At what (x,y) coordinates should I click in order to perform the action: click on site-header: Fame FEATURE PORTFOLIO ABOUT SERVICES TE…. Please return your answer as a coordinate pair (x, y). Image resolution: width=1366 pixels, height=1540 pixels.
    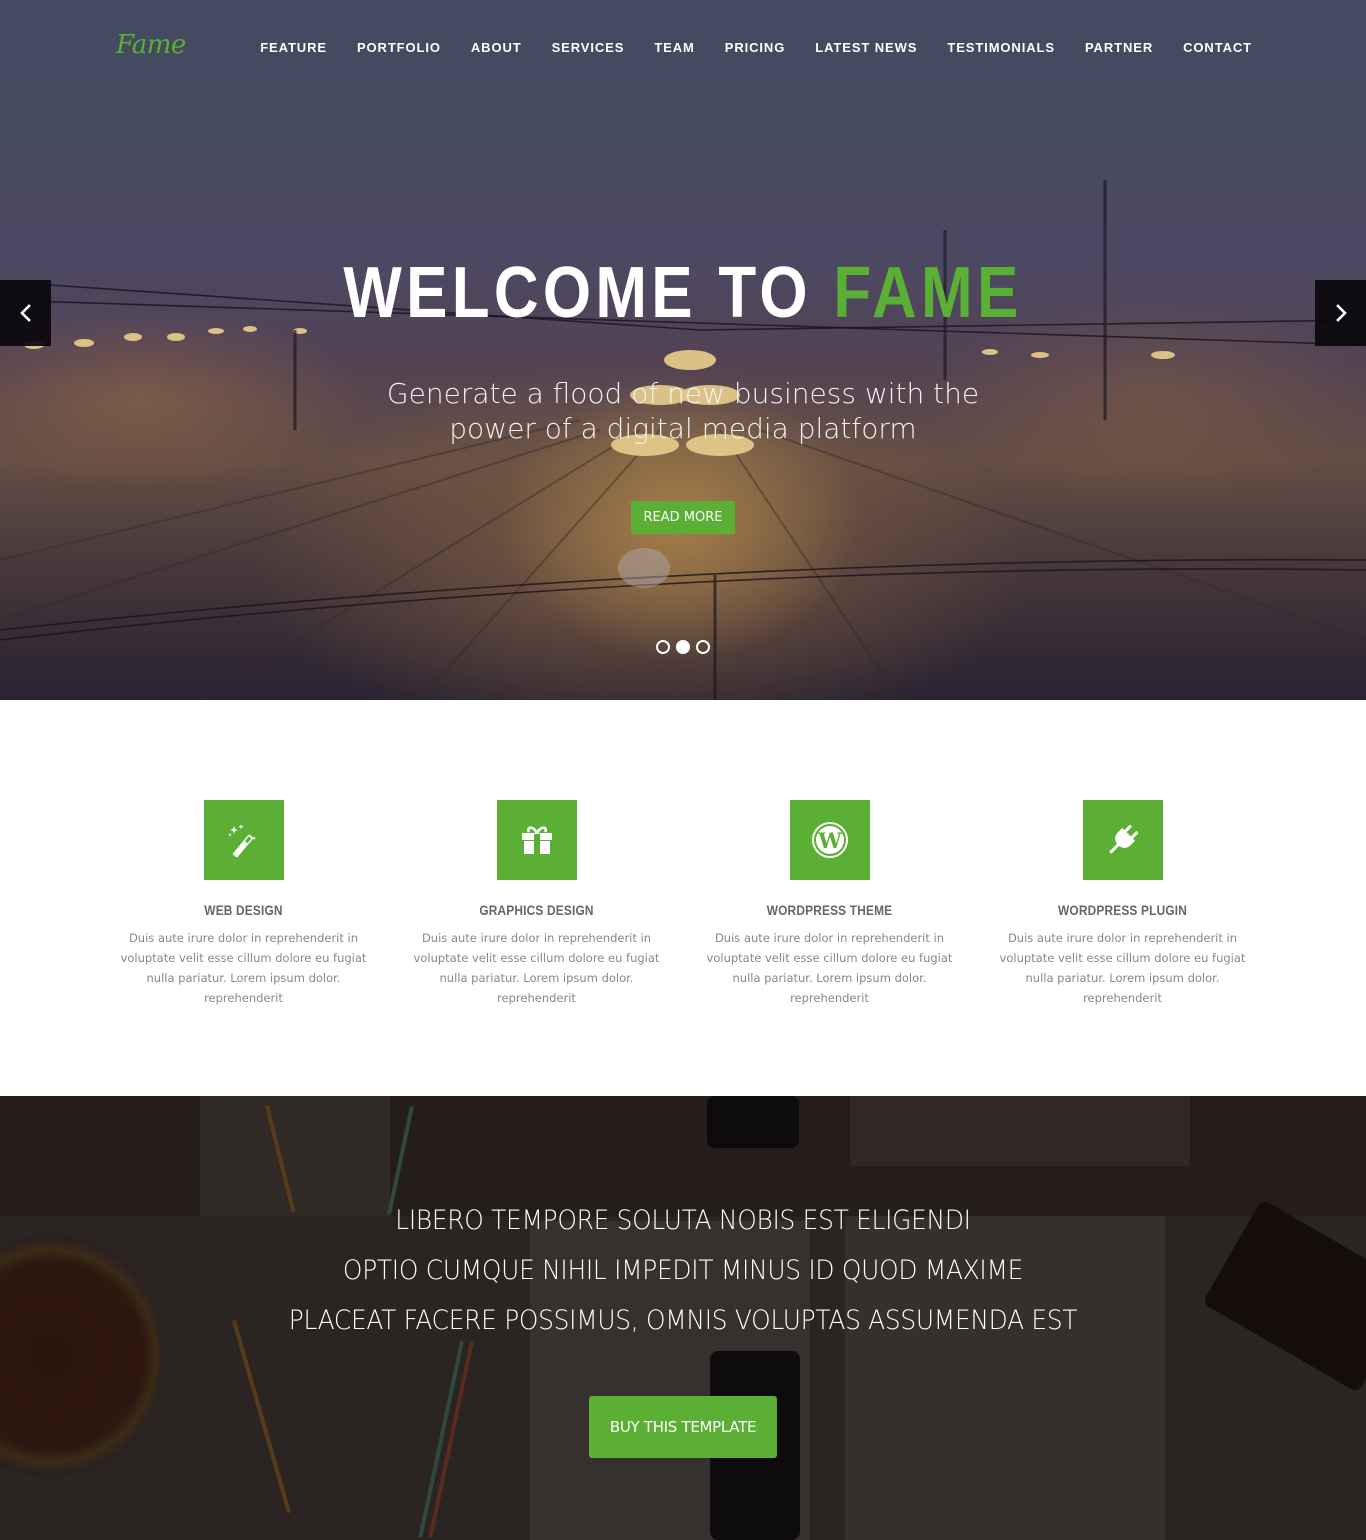
    Looking at the image, I should click on (683, 47).